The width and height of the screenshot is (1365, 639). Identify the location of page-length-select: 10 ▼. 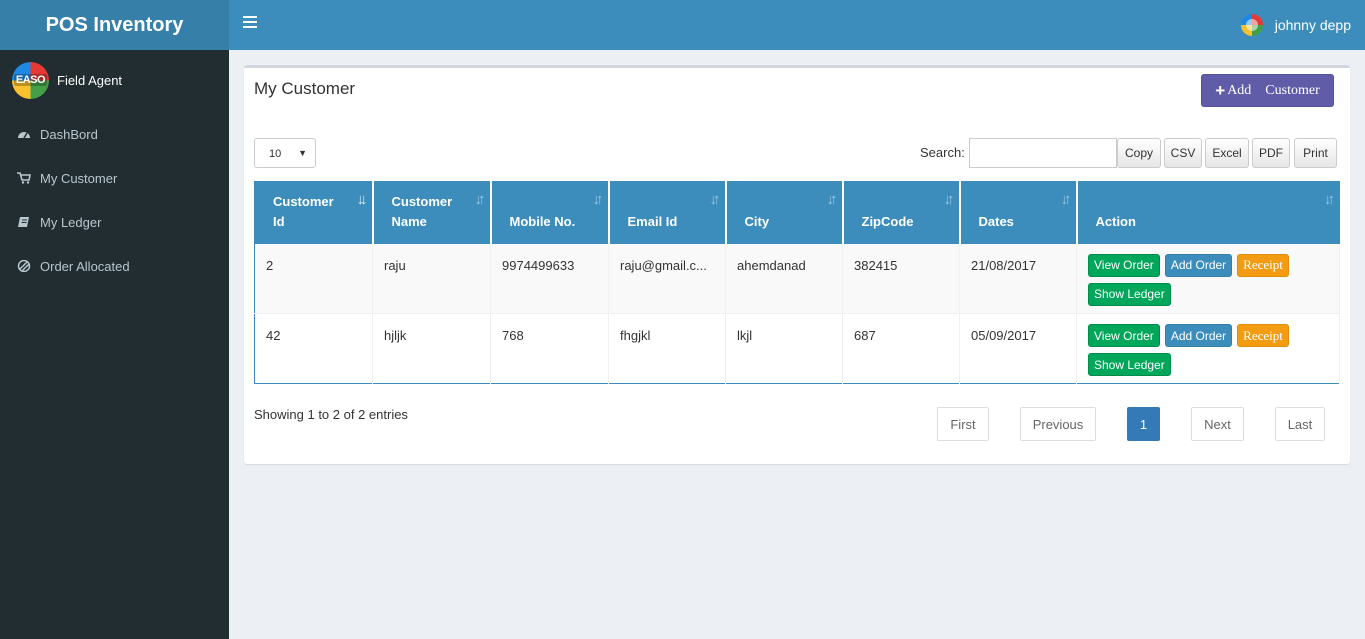
(285, 153).